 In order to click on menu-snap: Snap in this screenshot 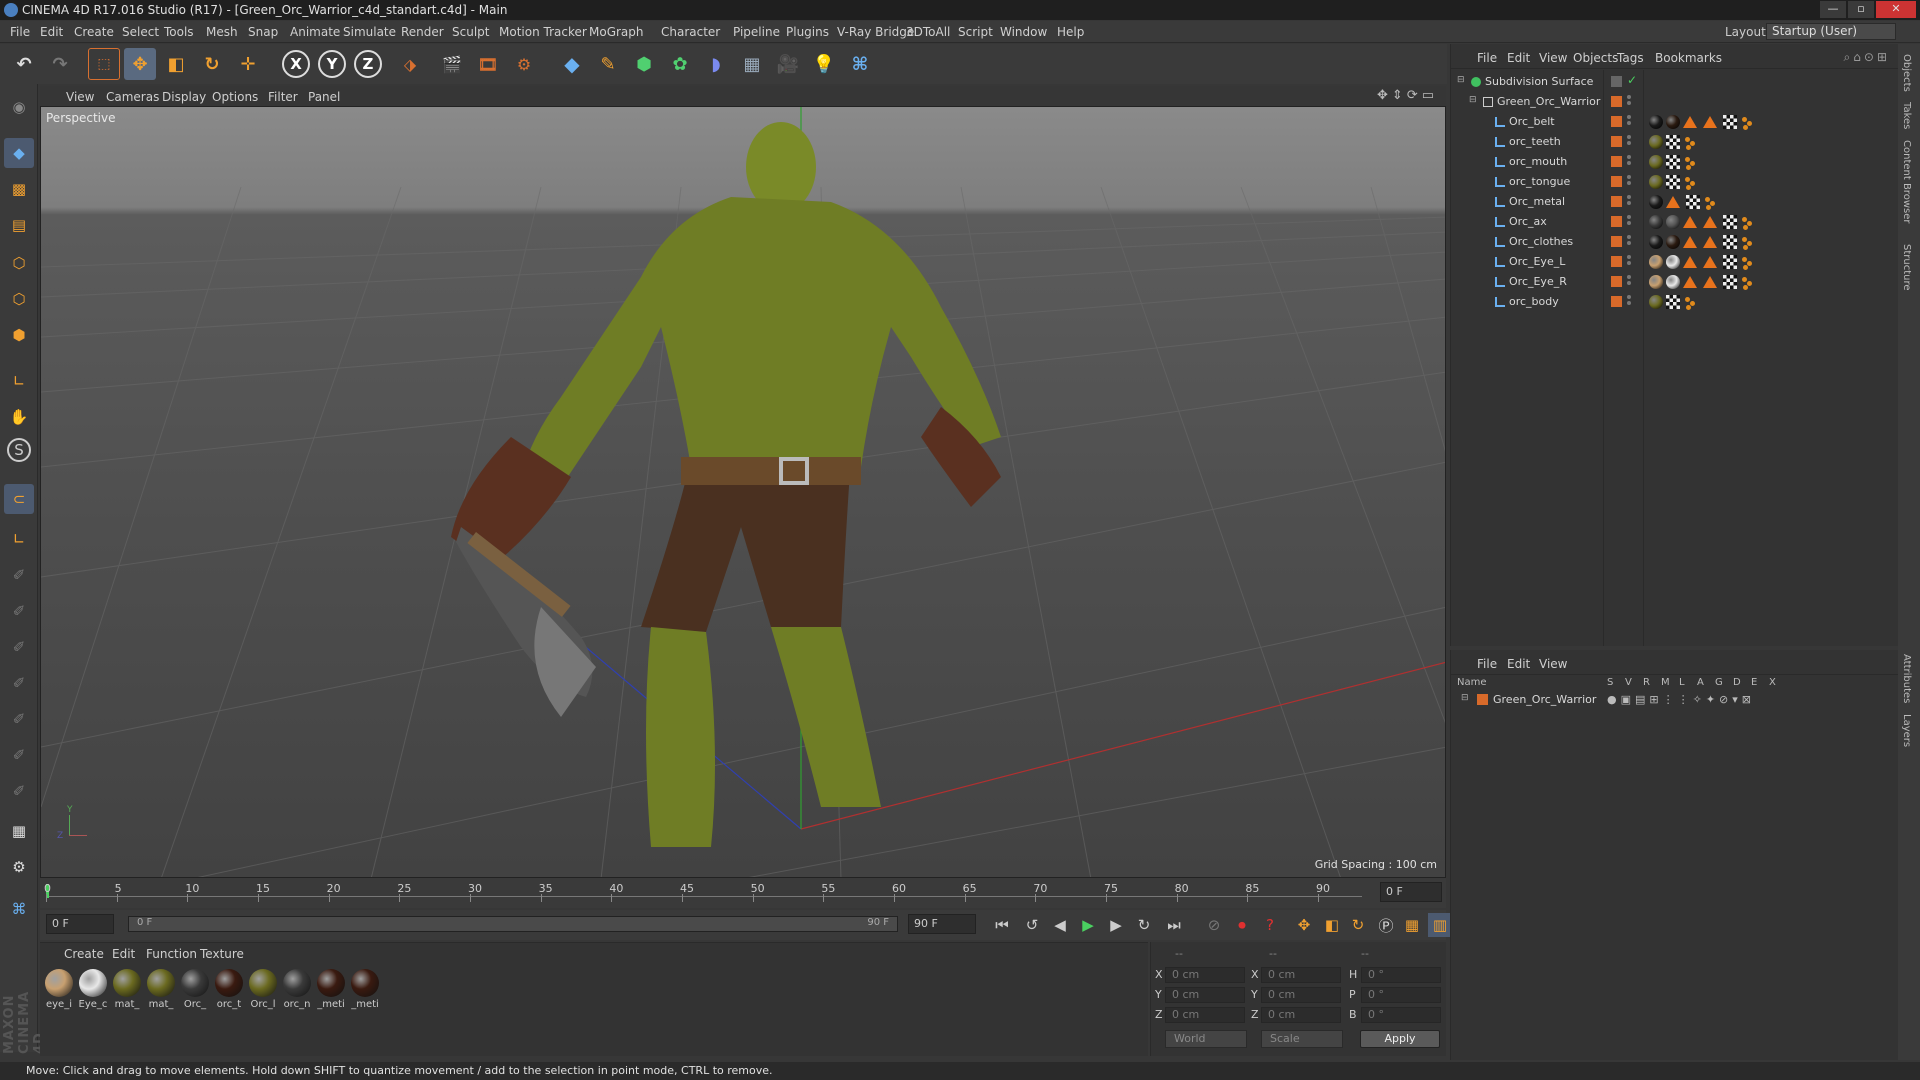, I will do `click(263, 32)`.